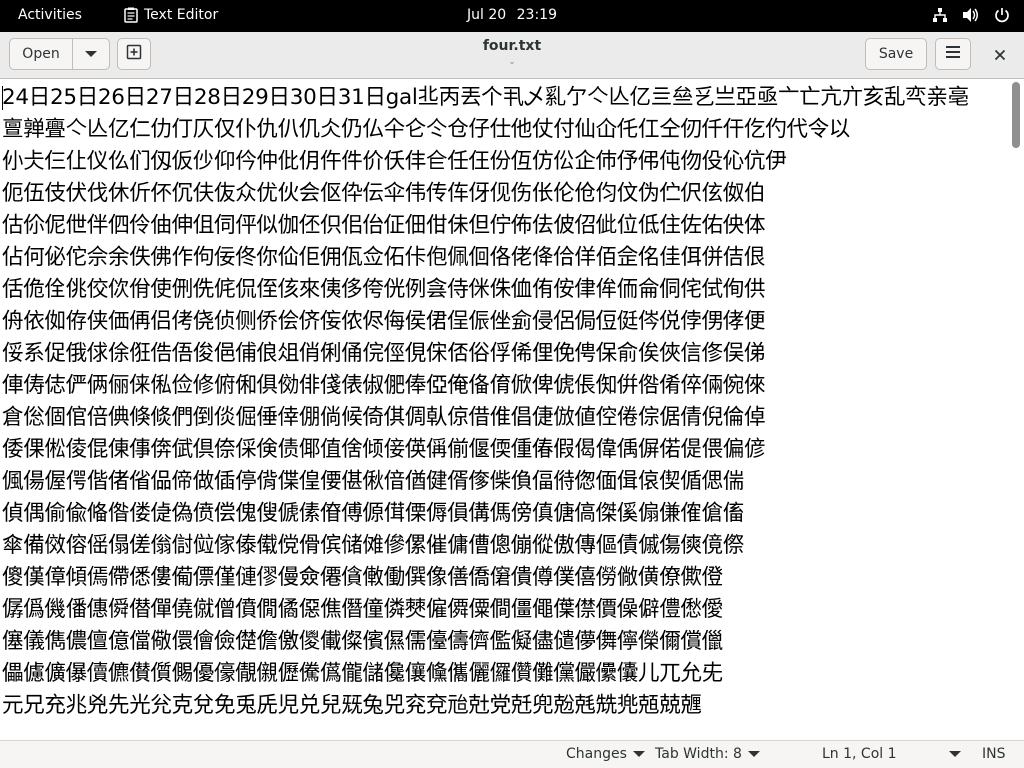 This screenshot has width=1024, height=768. I want to click on text-line: 俀系促俄俅俆俇俈俉俊俋俌俍俎俏俐俑俒俓俔俕俖俗俘俙俚俛俜保俞俟俠信俢俣俤, so click(504, 354).